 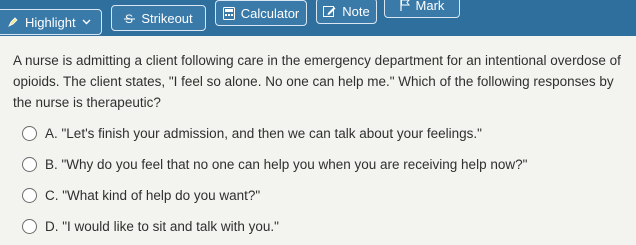 I want to click on highlight-label: Highlight, so click(x=50, y=22).